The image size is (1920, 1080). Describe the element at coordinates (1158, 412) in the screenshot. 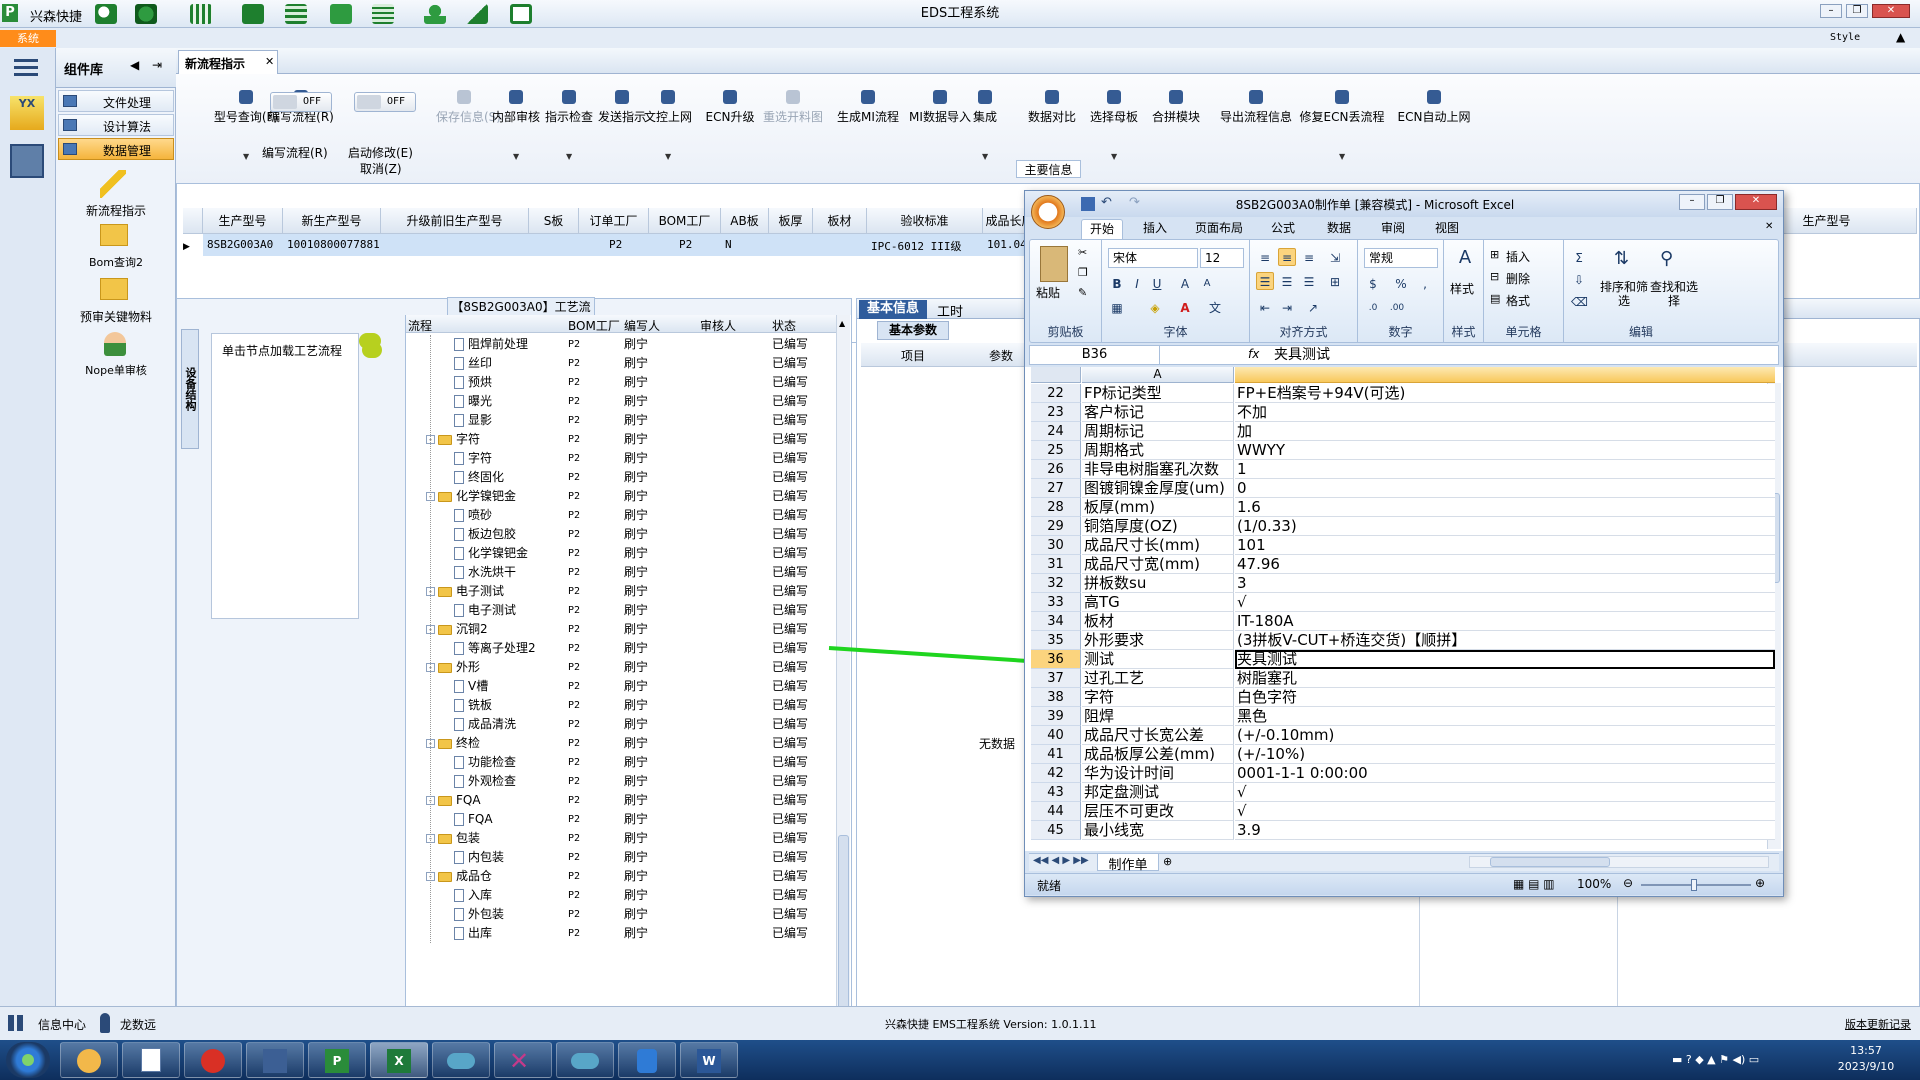

I see `cell-a: 客户标记` at that location.